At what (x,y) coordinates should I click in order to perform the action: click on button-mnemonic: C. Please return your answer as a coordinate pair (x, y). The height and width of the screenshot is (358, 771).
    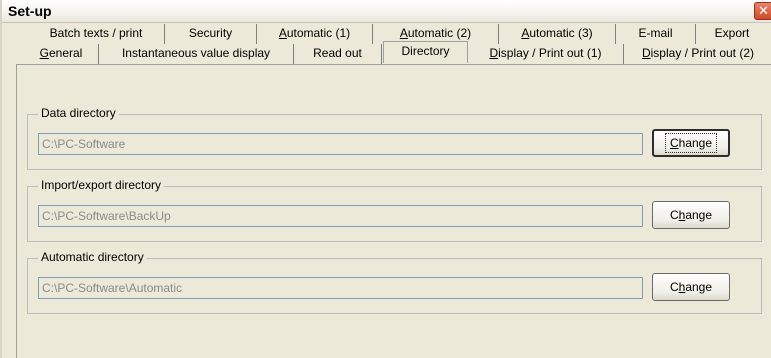
    Looking at the image, I should click on (674, 143).